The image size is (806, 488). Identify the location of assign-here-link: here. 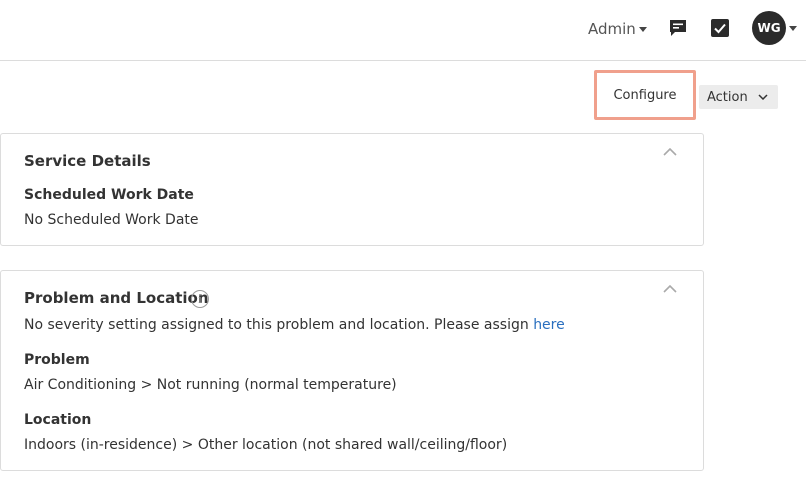
(549, 325).